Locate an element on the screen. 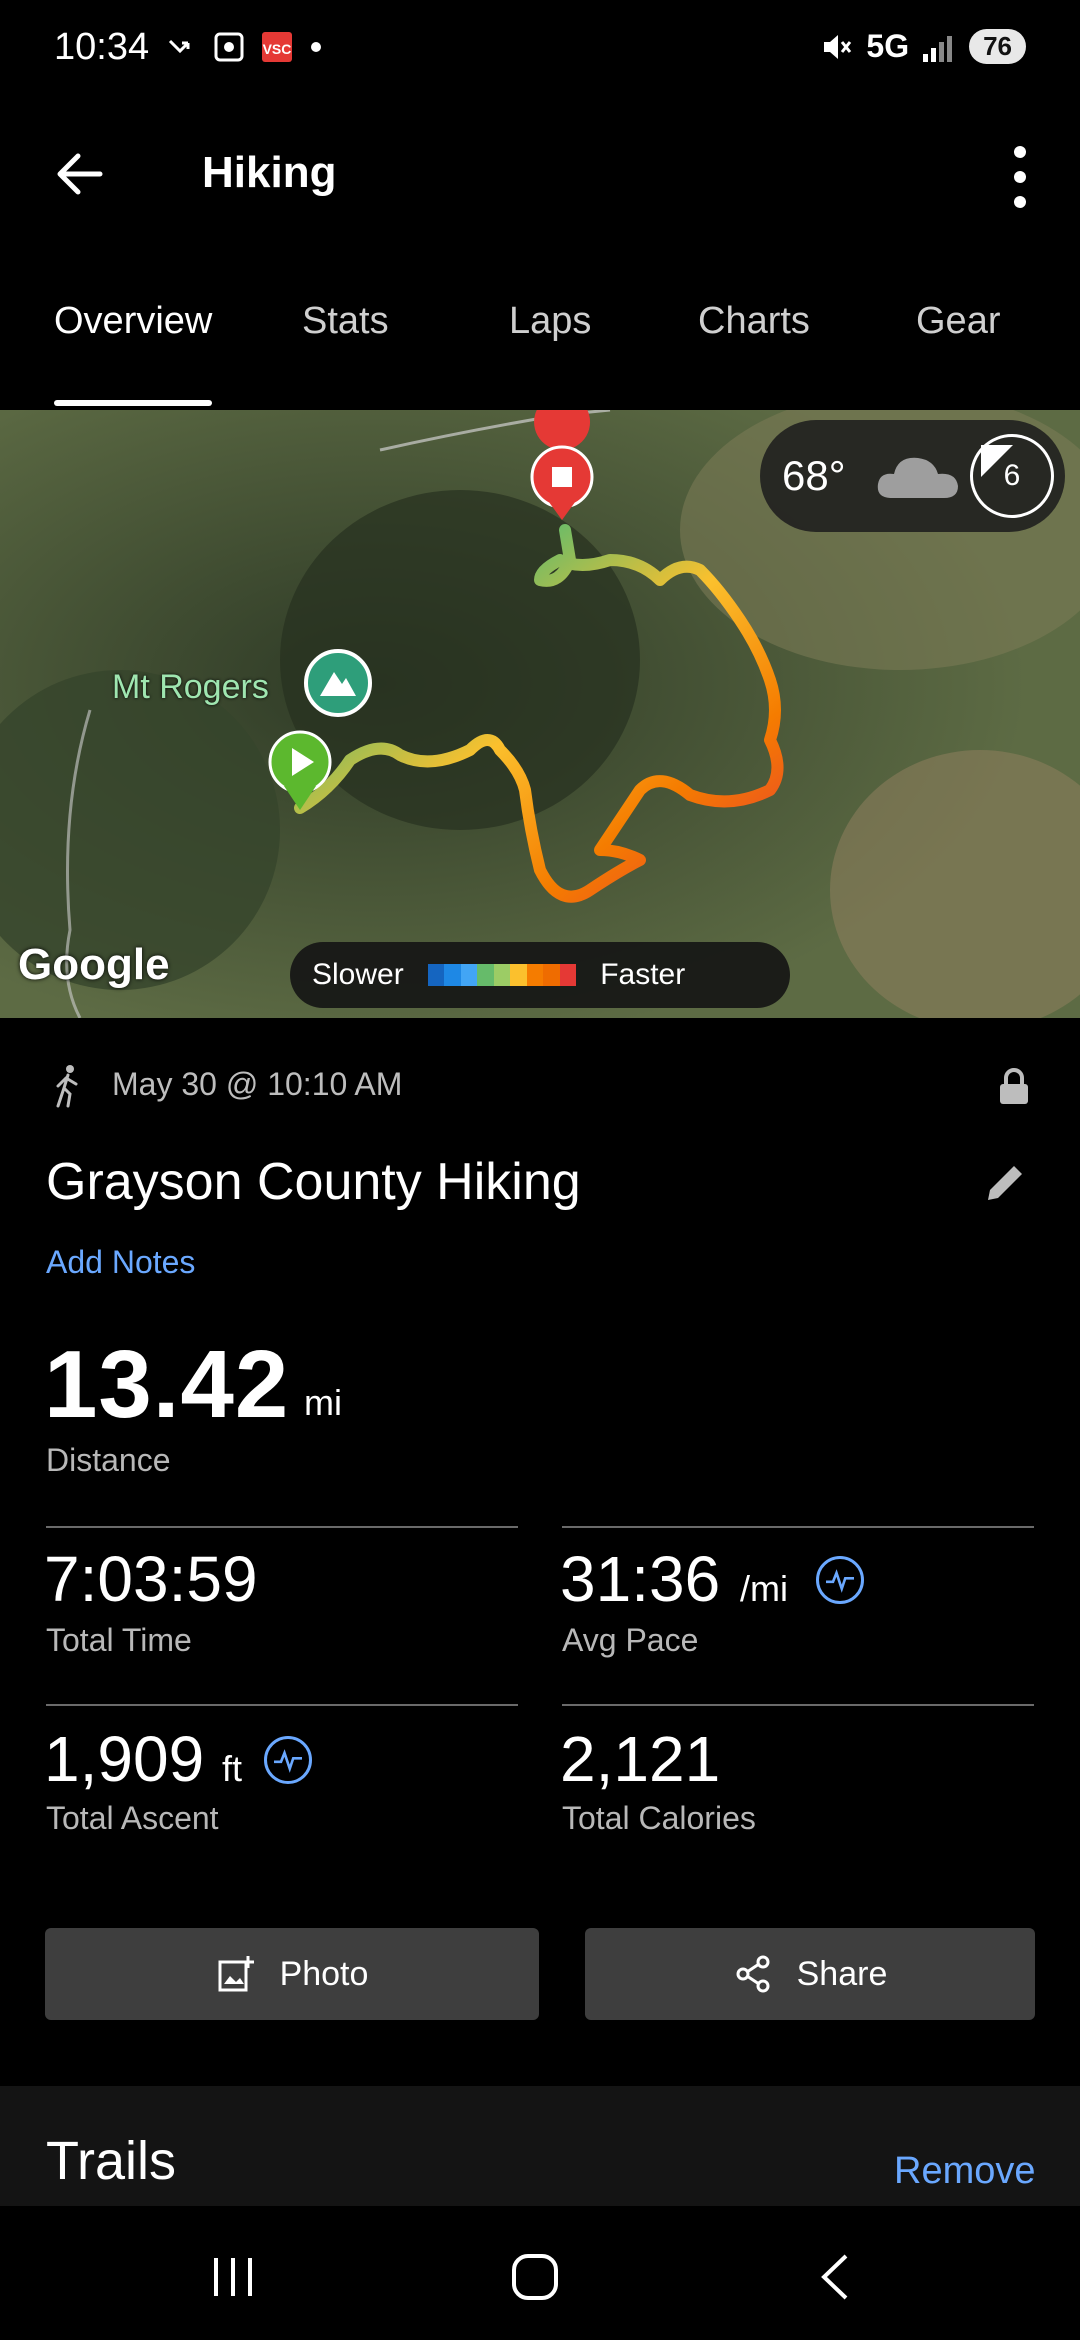  total-ascent-label: Total Ascent is located at coordinates (132, 1818).